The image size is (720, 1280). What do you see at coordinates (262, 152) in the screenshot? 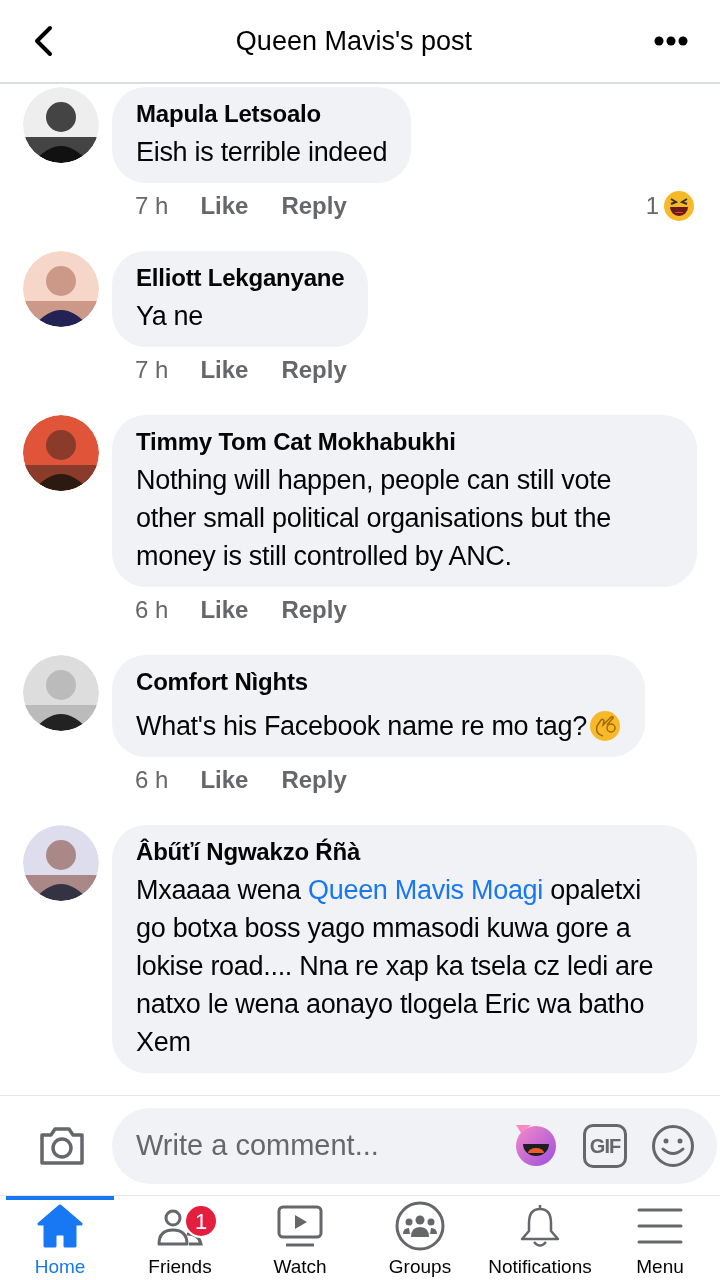
I see `comment-text: Eish is terrible indeed` at bounding box center [262, 152].